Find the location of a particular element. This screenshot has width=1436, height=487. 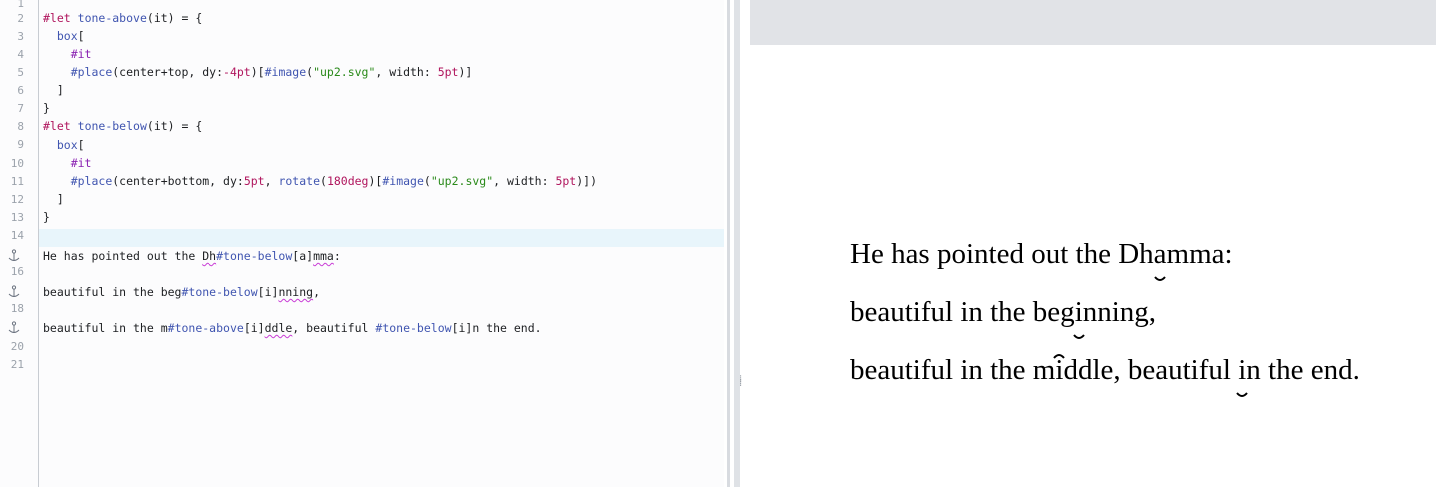

line-number: 11 is located at coordinates (17, 181).